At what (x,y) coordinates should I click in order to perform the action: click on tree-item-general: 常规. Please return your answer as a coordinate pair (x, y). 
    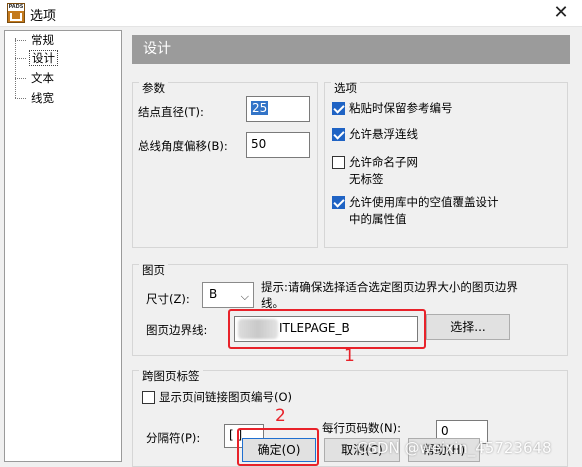
    Looking at the image, I should click on (35, 40).